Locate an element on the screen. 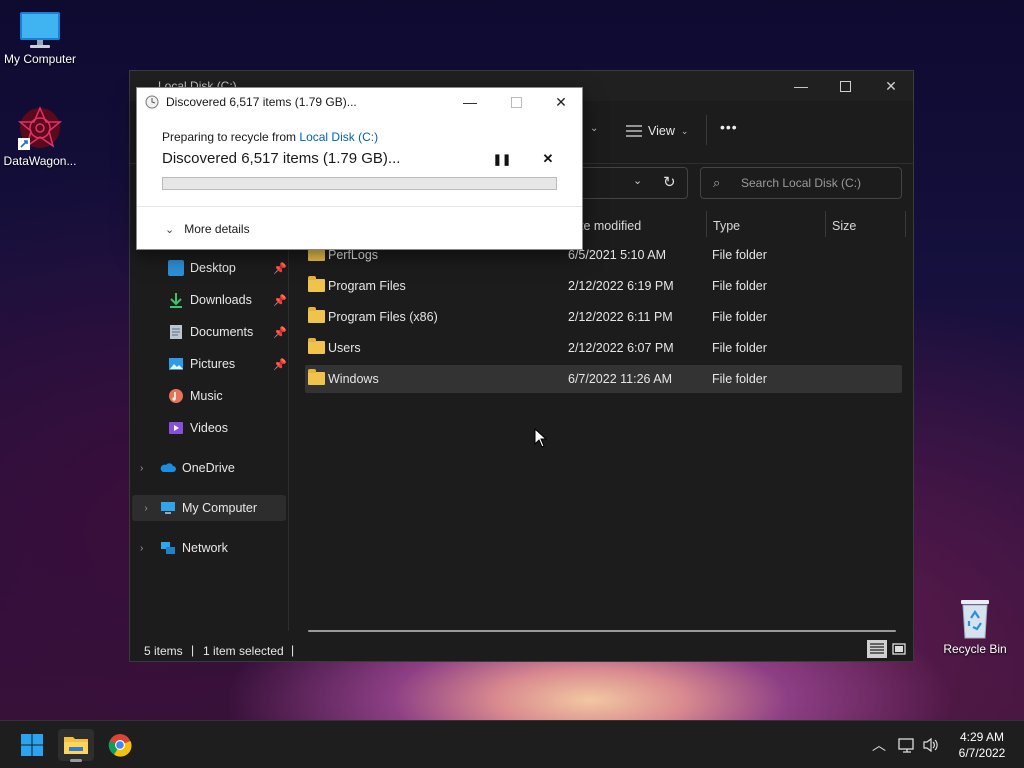 The image size is (1024, 768). file-row: Users 2/12/2022 6:07 PM File folder is located at coordinates (603, 348).